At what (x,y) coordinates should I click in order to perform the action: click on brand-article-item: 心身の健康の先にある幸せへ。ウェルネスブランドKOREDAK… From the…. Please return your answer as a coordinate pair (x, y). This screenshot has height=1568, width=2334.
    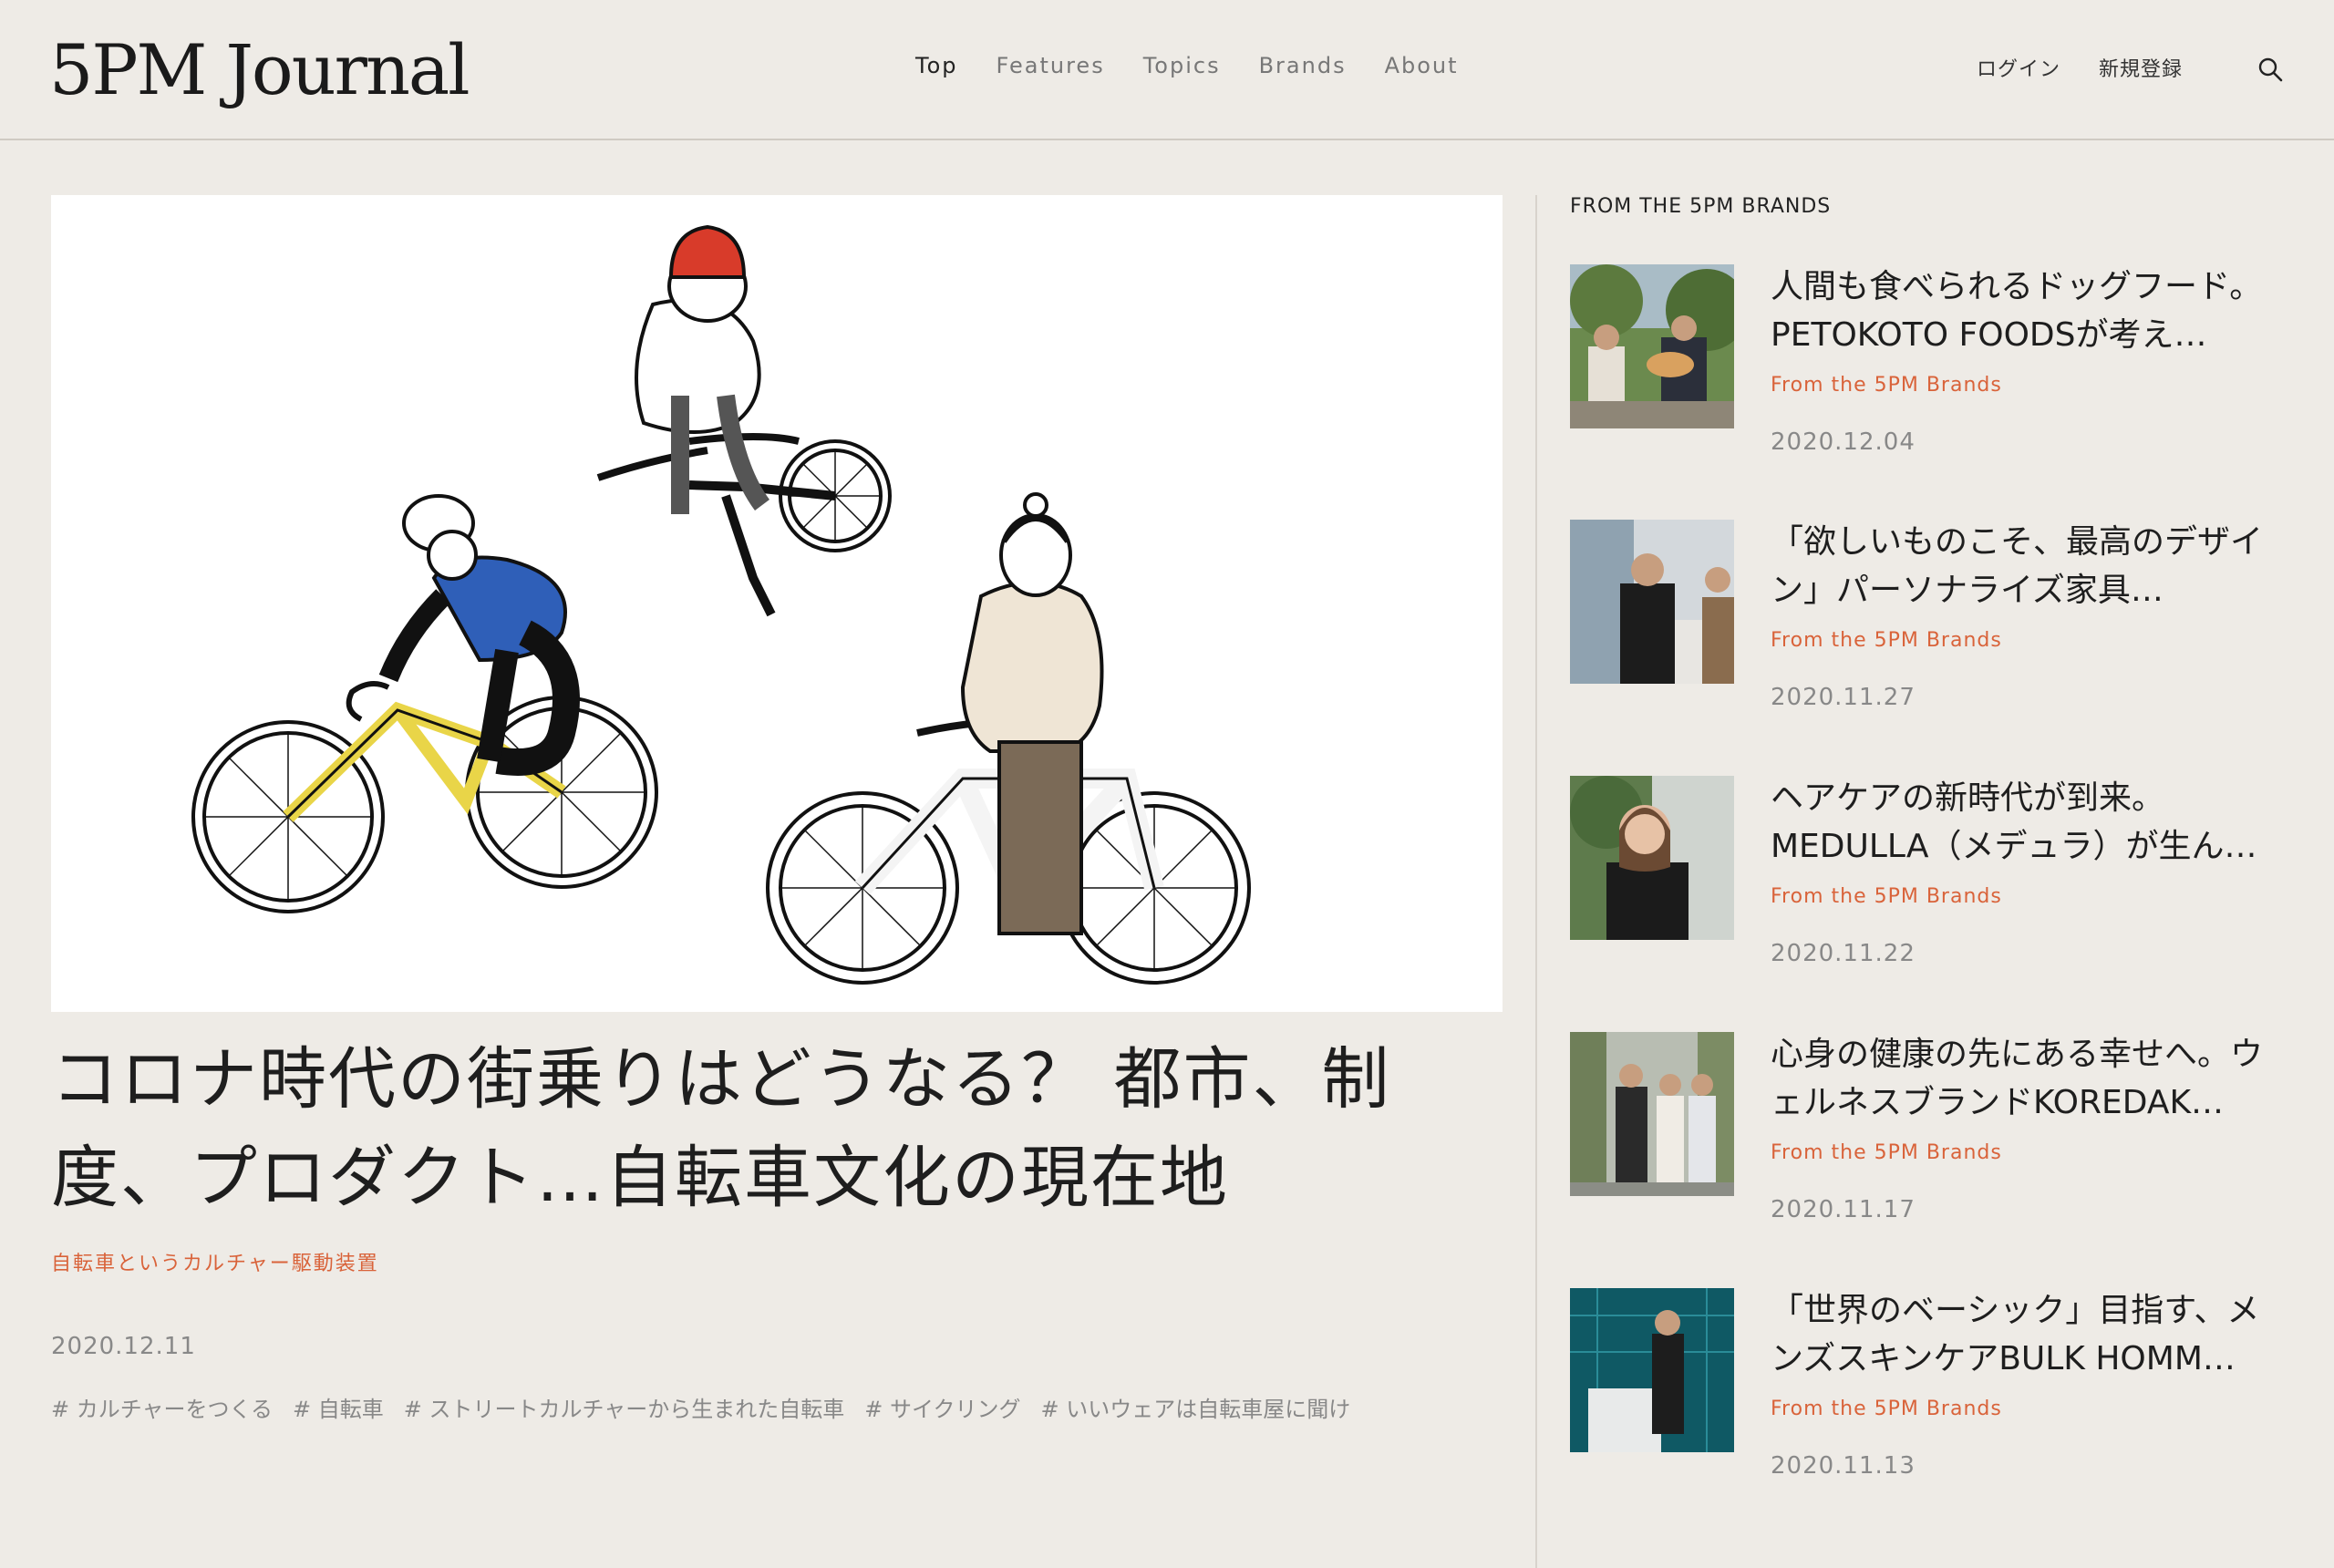
    Looking at the image, I should click on (1930, 1141).